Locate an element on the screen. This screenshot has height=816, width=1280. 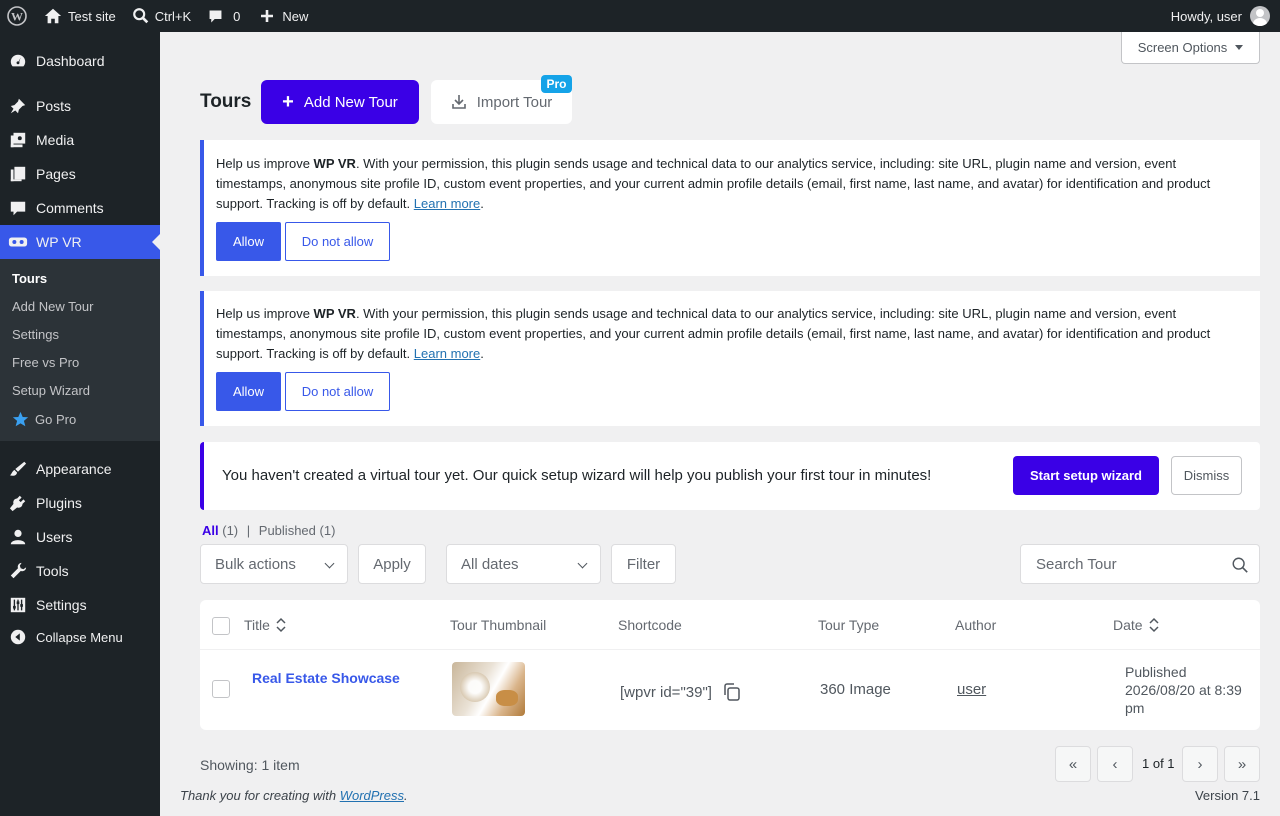
filter-button: Filter is located at coordinates (643, 564).